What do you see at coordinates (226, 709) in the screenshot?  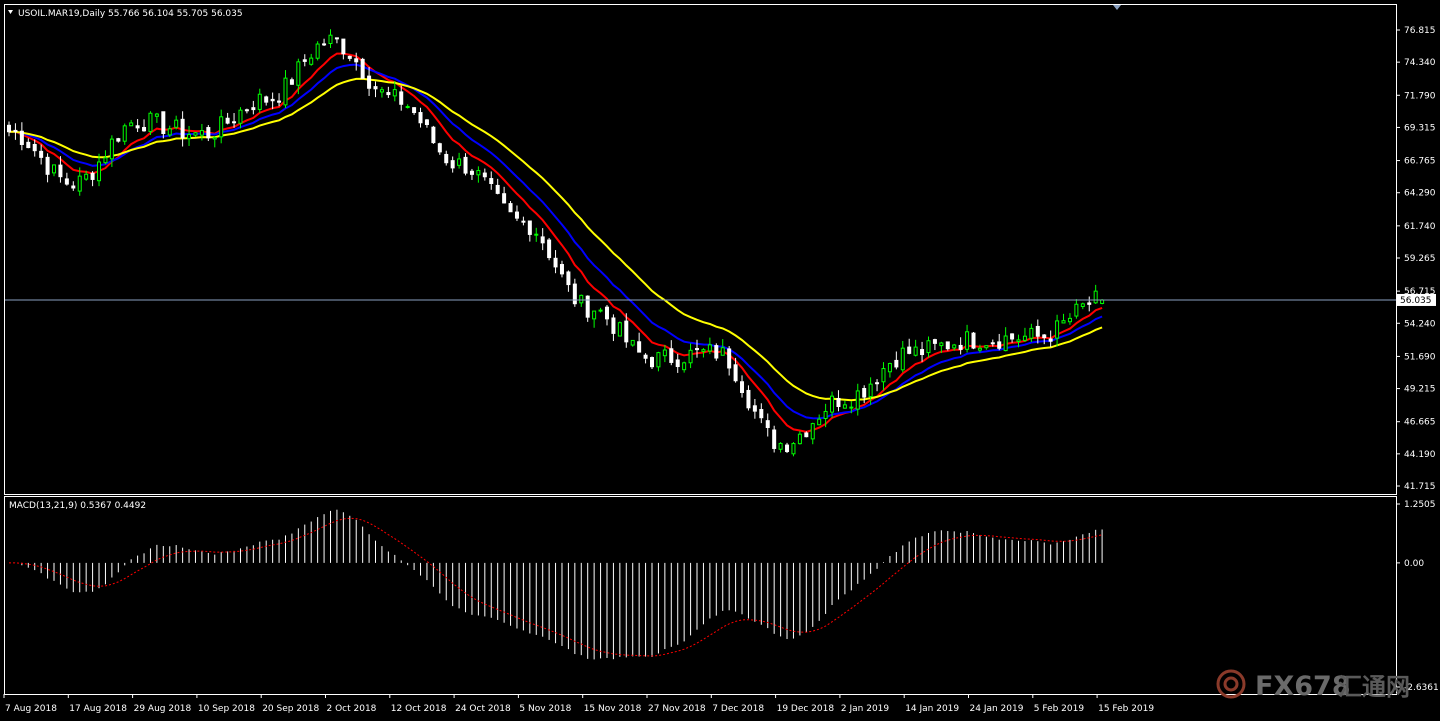 I see `time-tick-label: 10 Sep 2018` at bounding box center [226, 709].